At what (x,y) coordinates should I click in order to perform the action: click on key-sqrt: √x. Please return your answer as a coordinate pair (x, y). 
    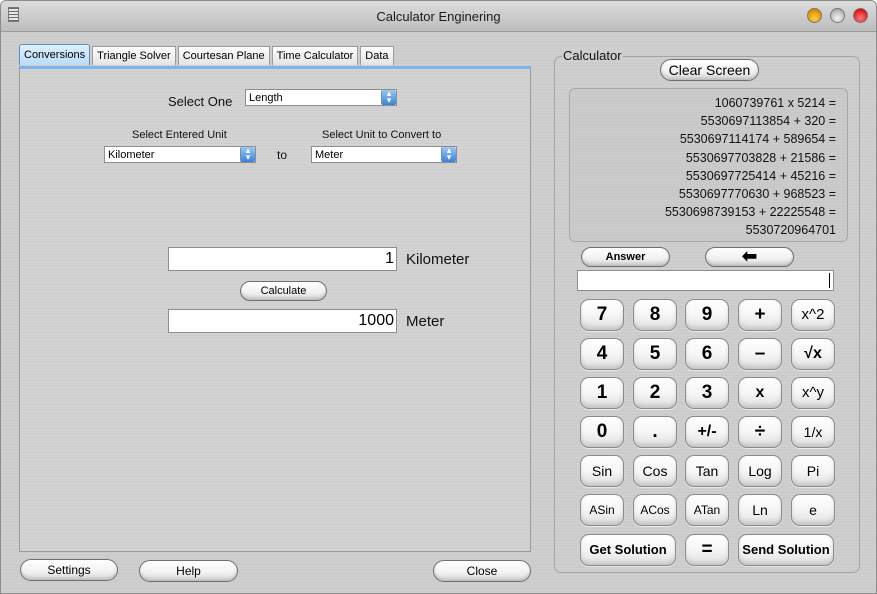
    Looking at the image, I should click on (813, 354).